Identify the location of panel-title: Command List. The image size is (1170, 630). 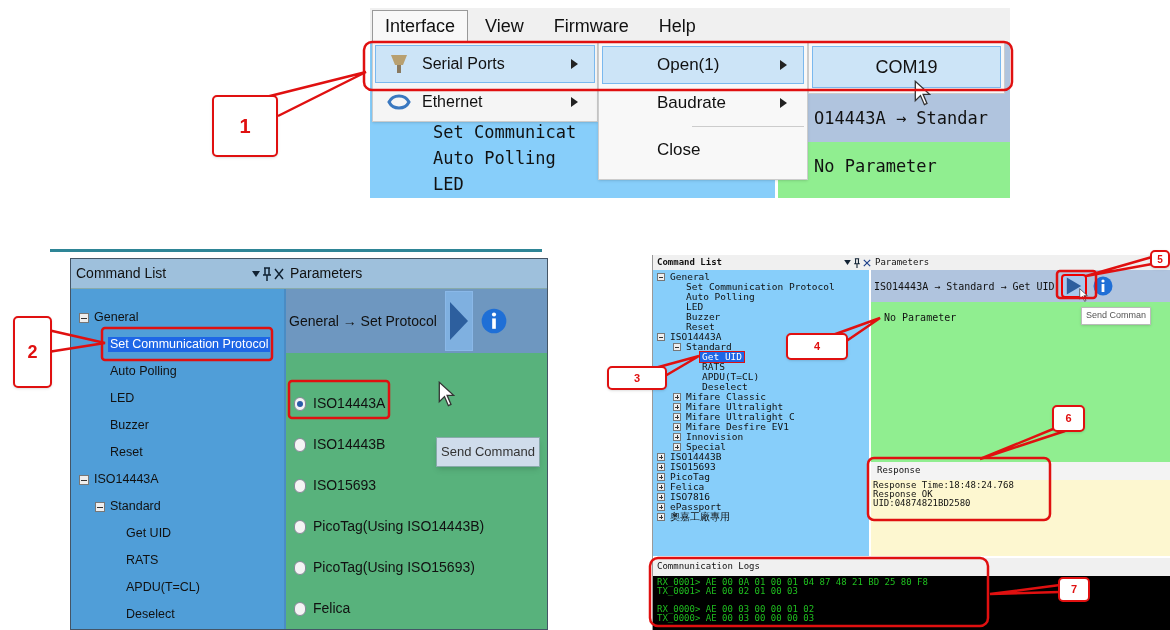
(690, 262).